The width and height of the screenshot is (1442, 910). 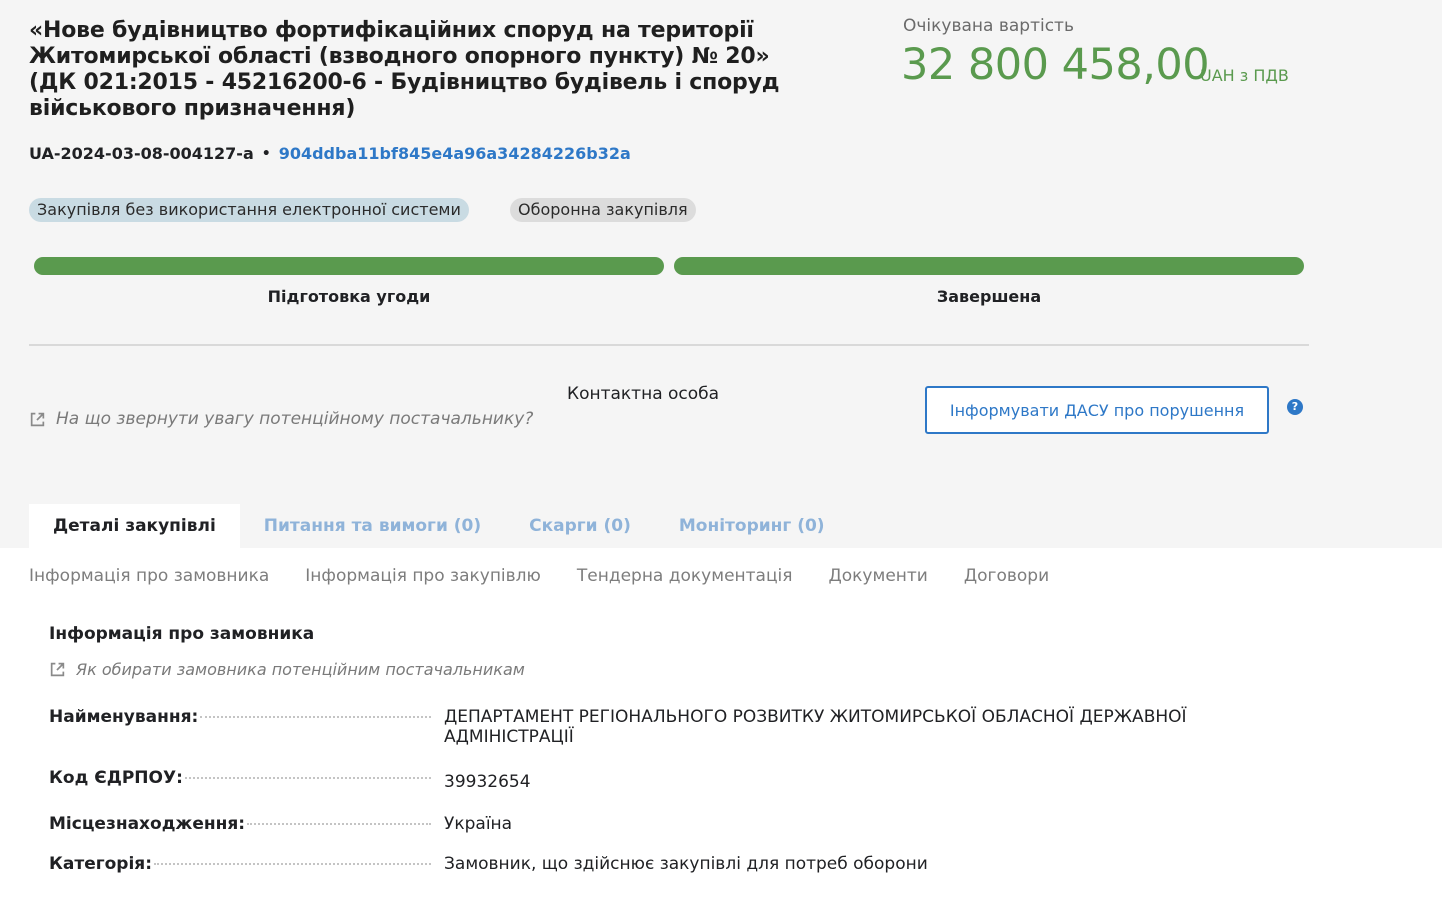 What do you see at coordinates (603, 210) in the screenshot?
I see `defense-procurement-badge: Оборонна закупівля` at bounding box center [603, 210].